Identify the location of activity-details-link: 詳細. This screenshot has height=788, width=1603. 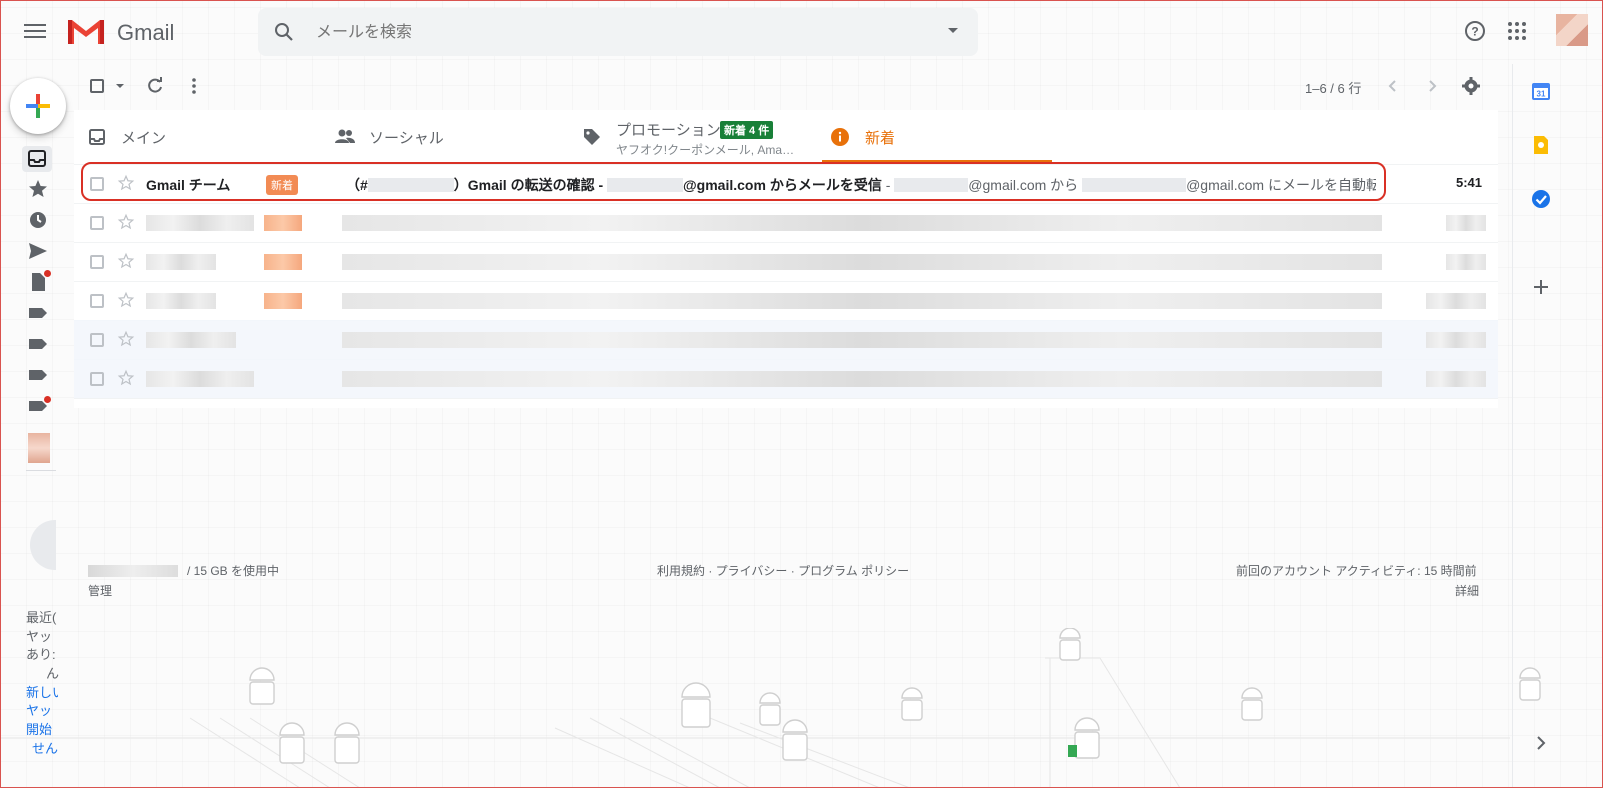
(1467, 590).